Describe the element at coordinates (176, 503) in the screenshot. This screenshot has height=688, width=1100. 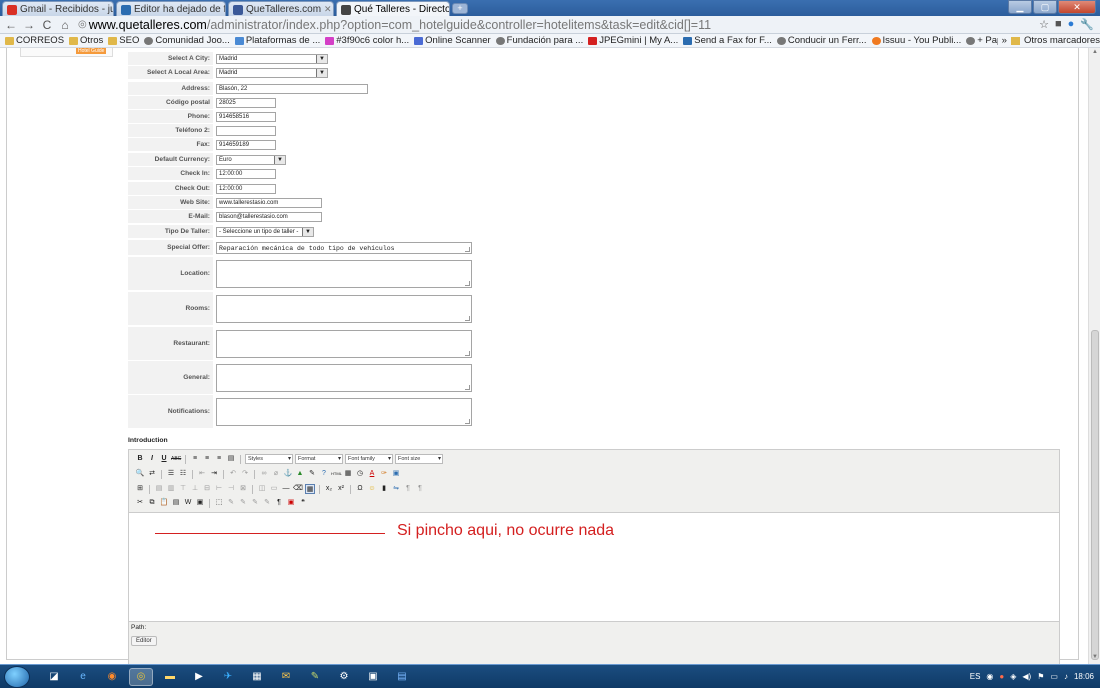
I see `paste-text-icon: ▤` at that location.